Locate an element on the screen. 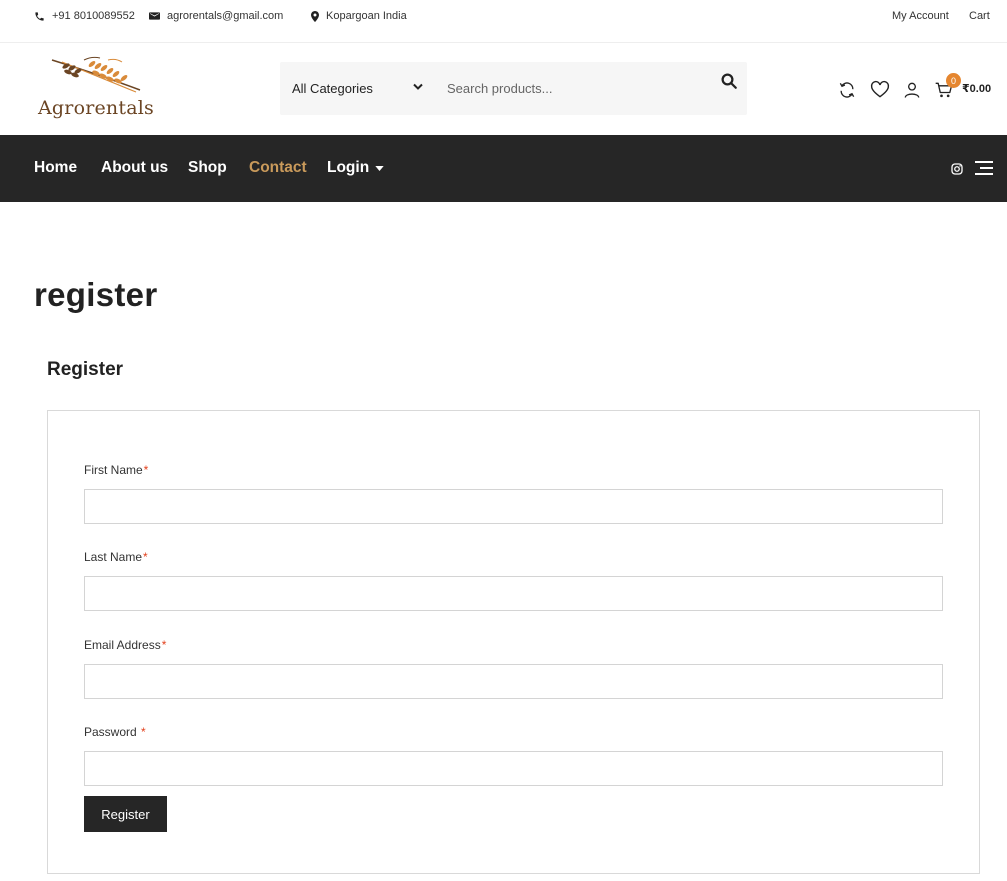  nav-home: Home is located at coordinates (55, 168).